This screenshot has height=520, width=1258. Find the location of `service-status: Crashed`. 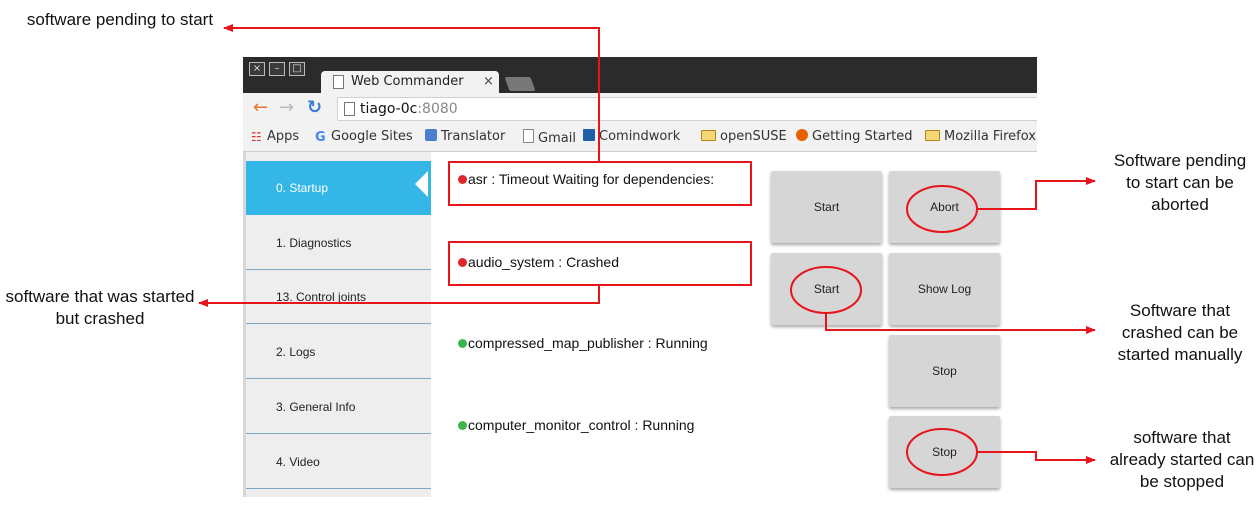

service-status: Crashed is located at coordinates (592, 262).